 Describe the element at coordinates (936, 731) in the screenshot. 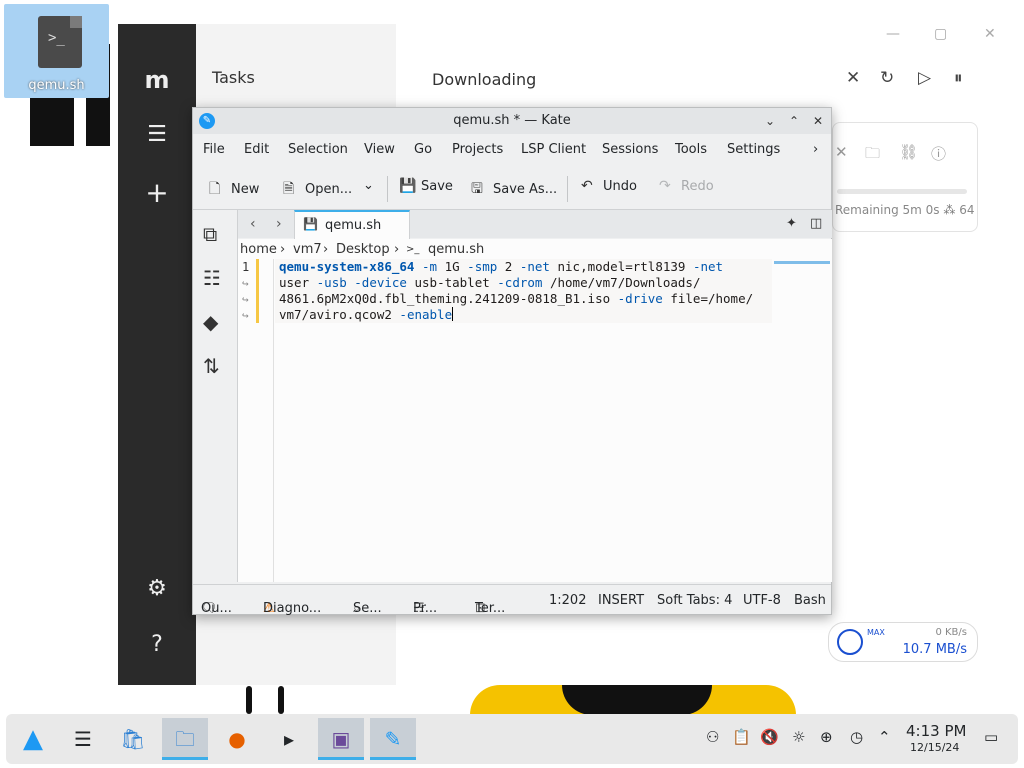

I see `clock-time: 4:13 PM` at that location.